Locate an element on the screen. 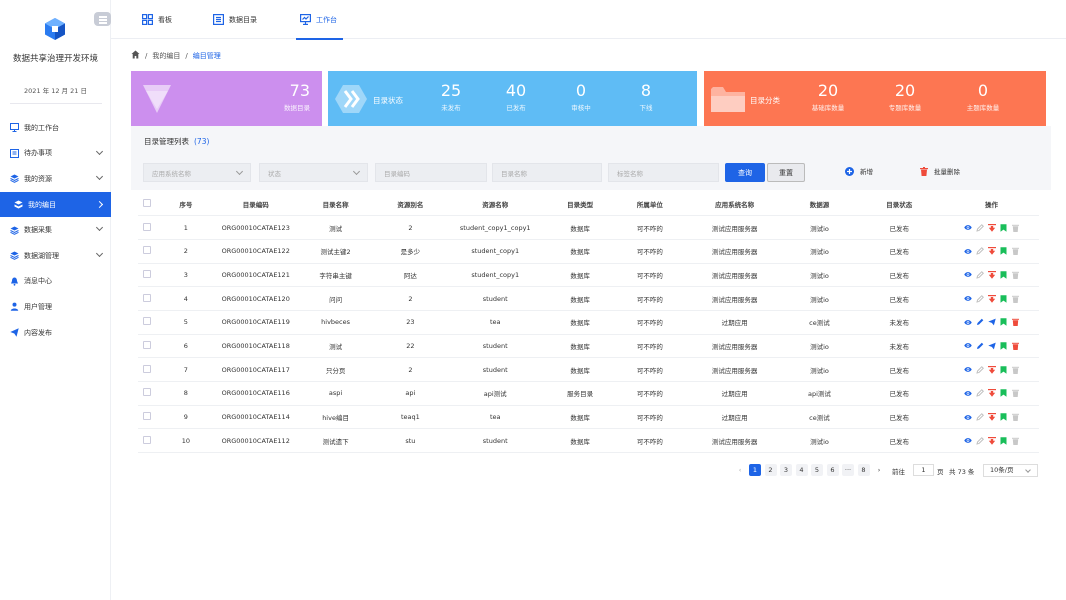 The width and height of the screenshot is (1066, 600). sidebar-collapse-button is located at coordinates (102, 19).